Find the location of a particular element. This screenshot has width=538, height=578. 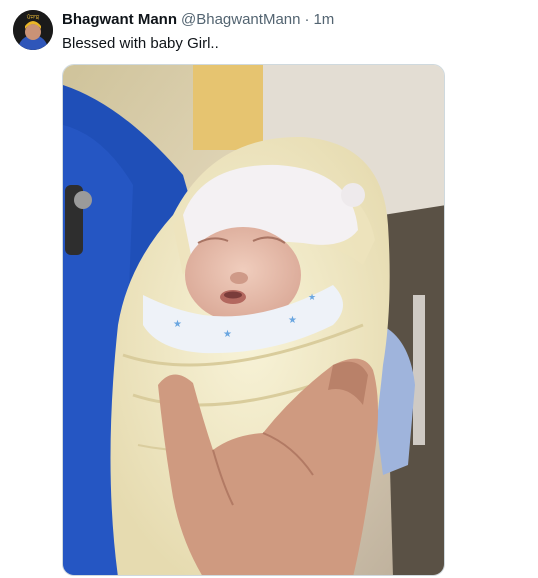

tweet-header: Bhagwant Mann @BhagwantMann · 1m is located at coordinates (198, 20).